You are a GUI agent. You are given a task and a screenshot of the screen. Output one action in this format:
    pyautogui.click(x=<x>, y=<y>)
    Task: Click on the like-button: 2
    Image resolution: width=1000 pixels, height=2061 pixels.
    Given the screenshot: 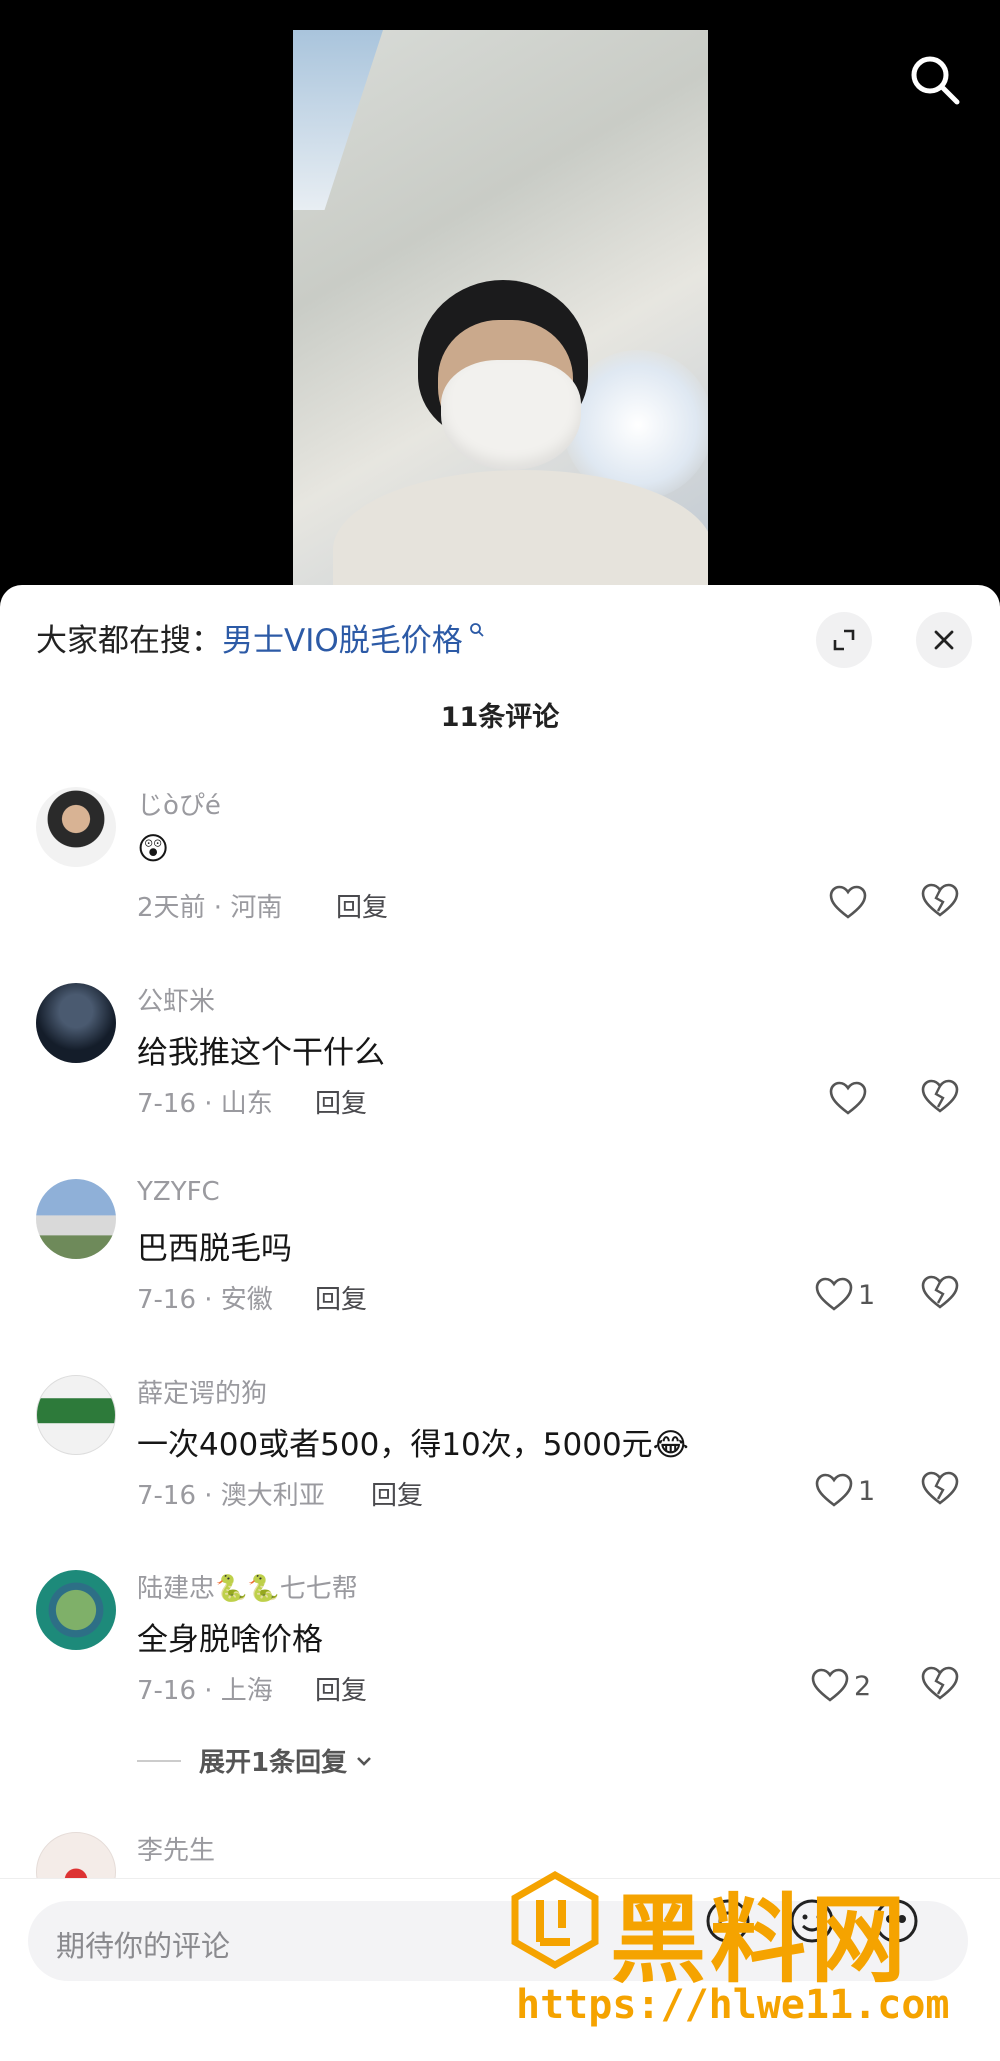 What is the action you would take?
    pyautogui.click(x=840, y=1686)
    